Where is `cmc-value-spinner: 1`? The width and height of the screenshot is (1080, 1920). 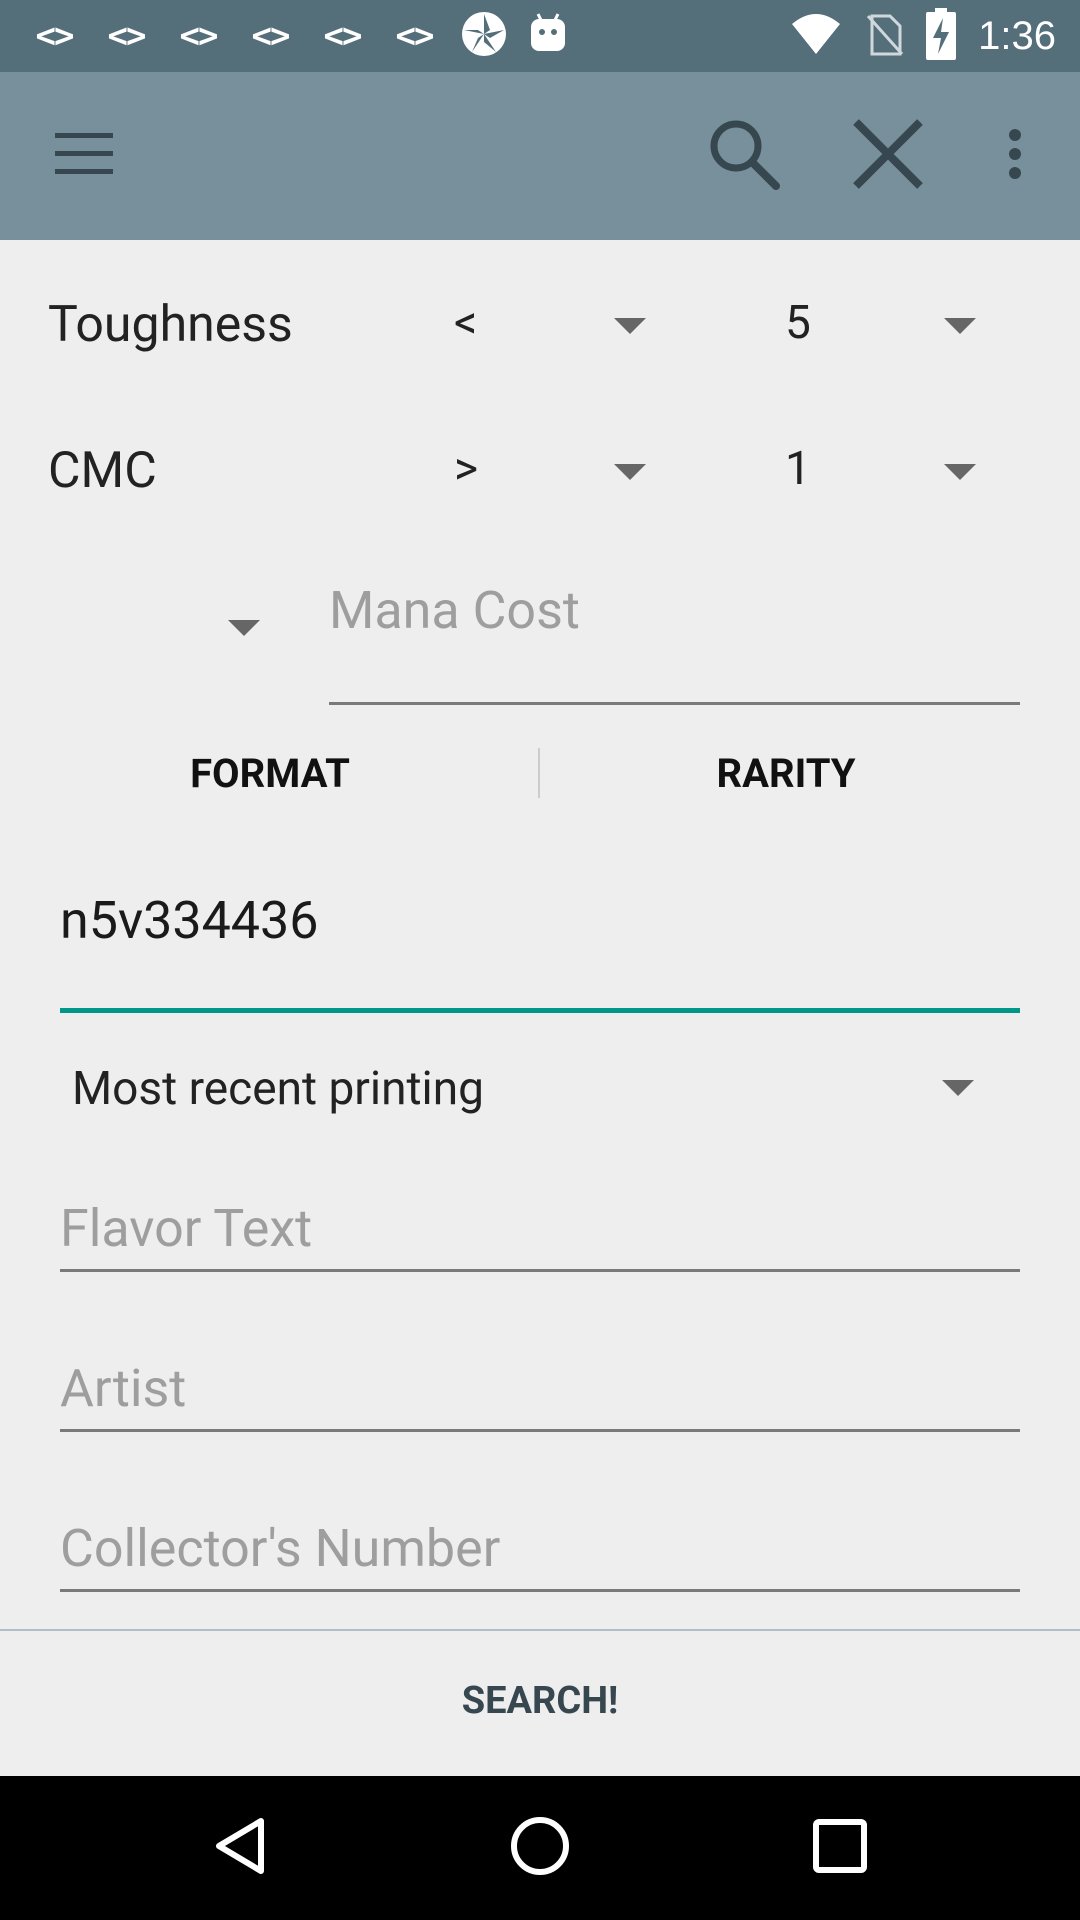
cmc-value-spinner: 1 is located at coordinates (880, 471).